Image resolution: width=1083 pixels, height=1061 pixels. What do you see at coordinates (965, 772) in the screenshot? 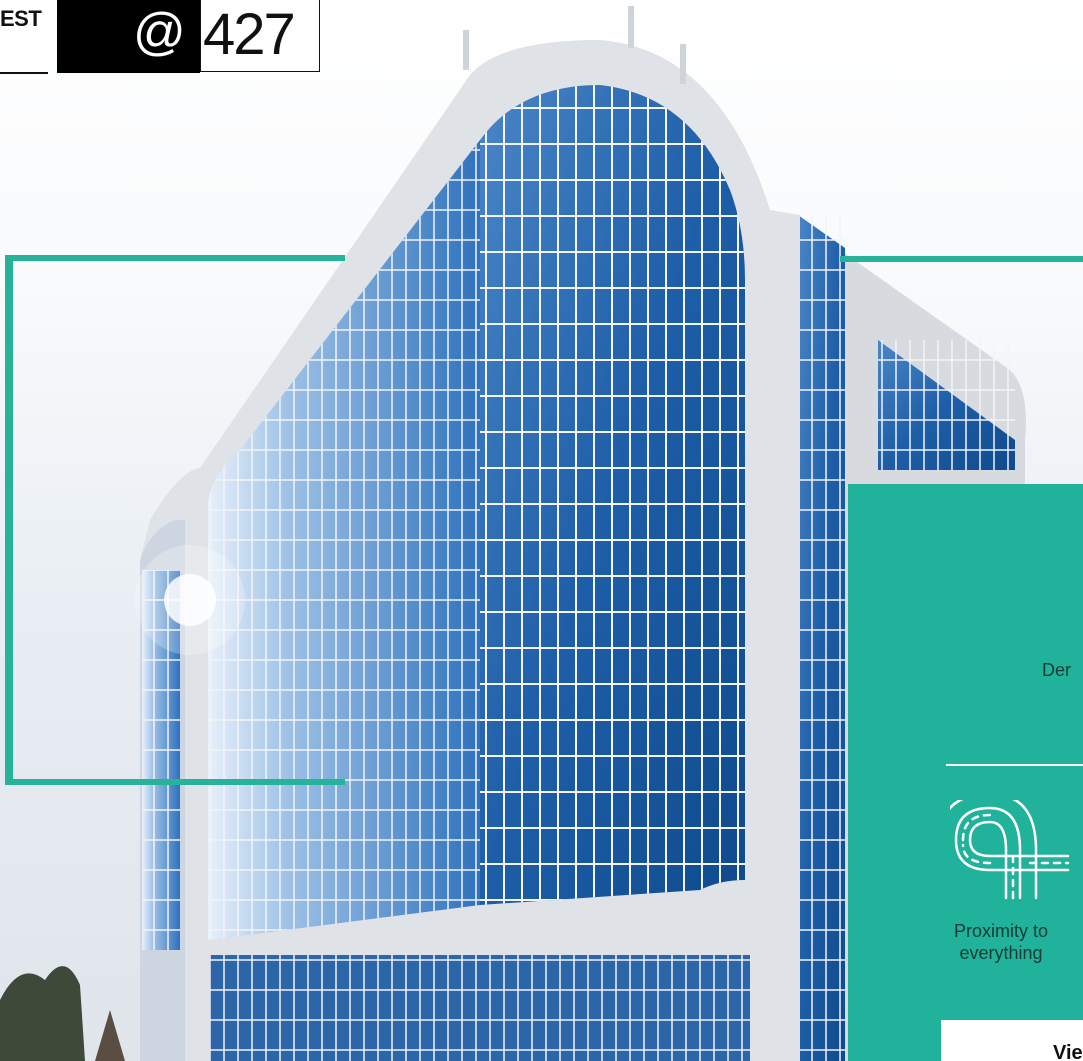
I see `info-panel` at bounding box center [965, 772].